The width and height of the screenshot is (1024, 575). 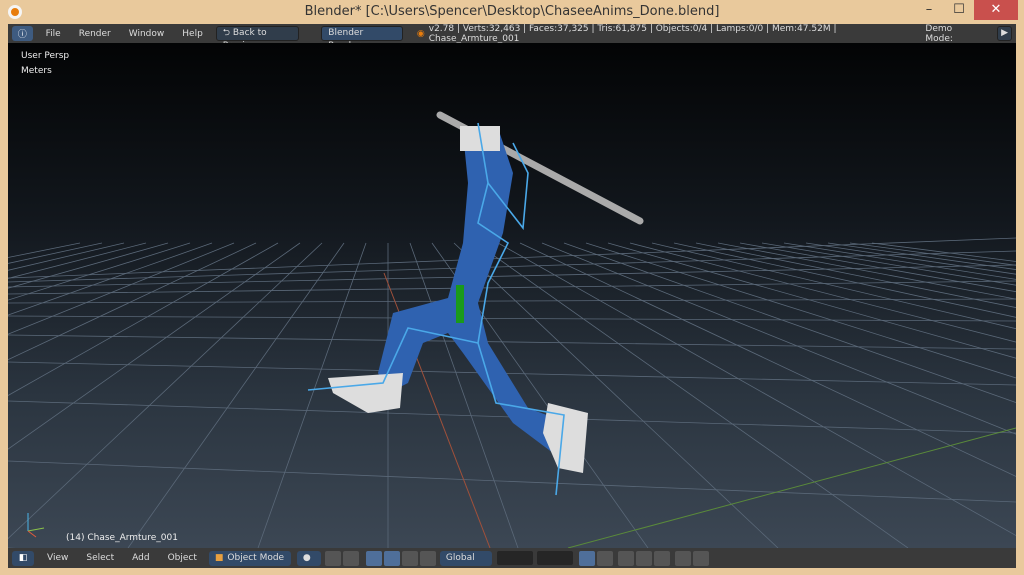 I want to click on demo-play-button: ▶, so click(x=1004, y=33).